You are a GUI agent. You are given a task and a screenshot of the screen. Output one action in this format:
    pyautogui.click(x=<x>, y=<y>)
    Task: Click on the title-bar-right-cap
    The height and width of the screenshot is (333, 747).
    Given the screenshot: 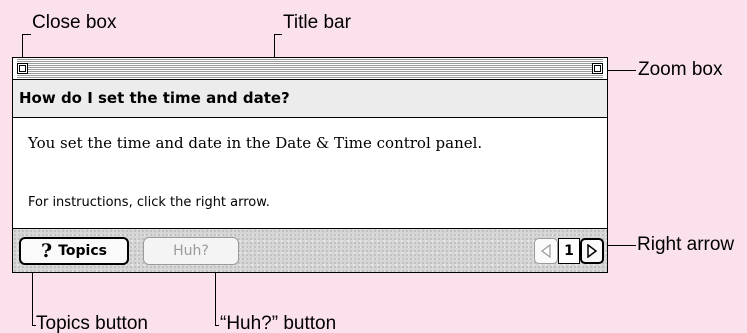 What is the action you would take?
    pyautogui.click(x=605, y=68)
    